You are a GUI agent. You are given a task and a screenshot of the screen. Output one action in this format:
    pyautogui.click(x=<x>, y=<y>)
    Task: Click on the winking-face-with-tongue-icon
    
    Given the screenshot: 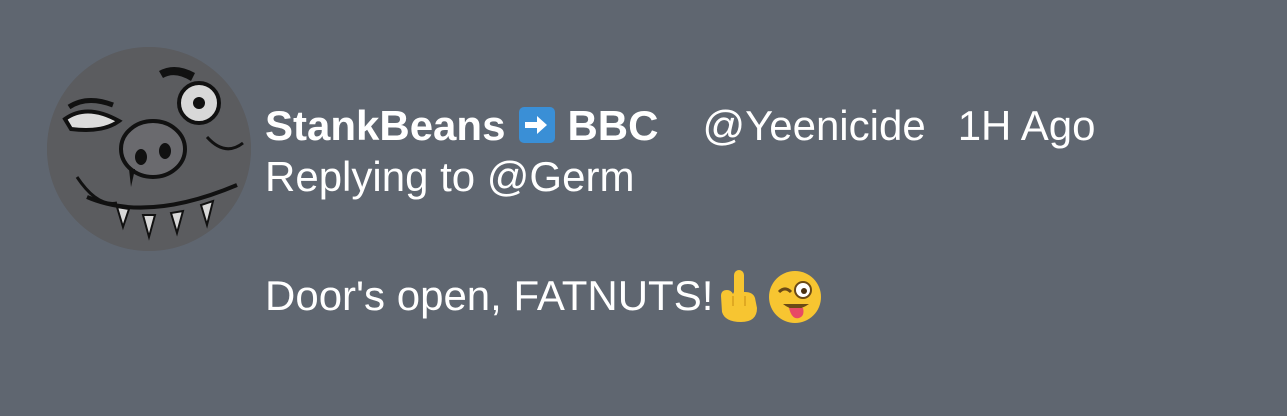 What is the action you would take?
    pyautogui.click(x=793, y=296)
    